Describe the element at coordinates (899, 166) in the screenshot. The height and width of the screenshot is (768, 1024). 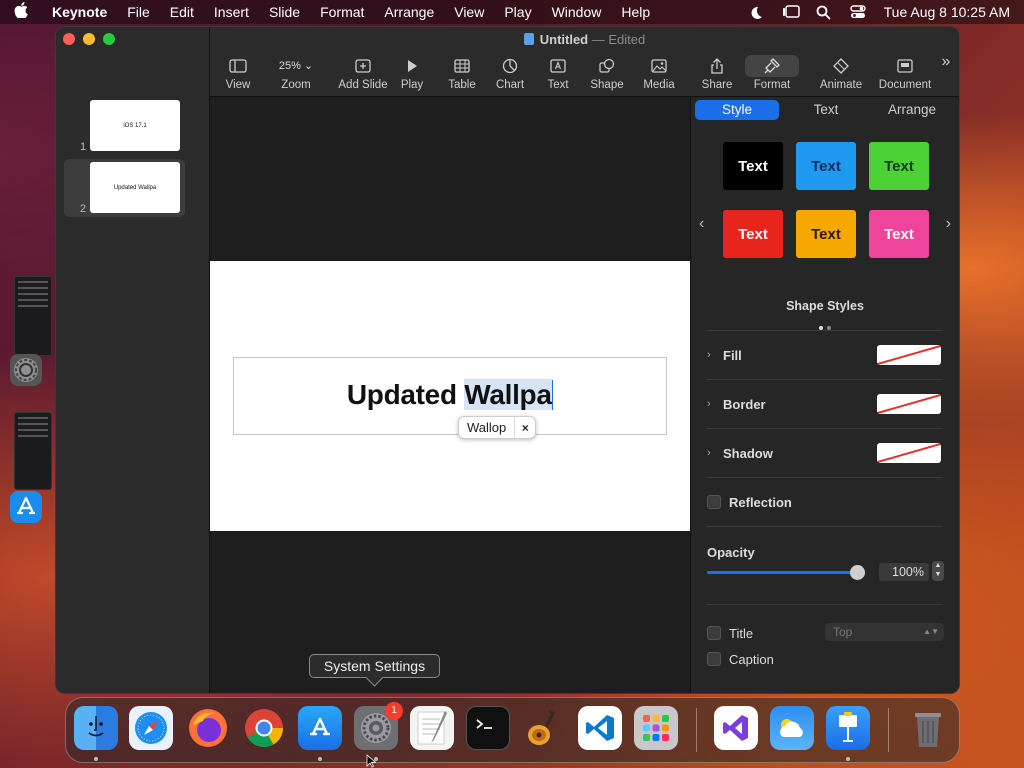
I see `shape-style-green: Text` at that location.